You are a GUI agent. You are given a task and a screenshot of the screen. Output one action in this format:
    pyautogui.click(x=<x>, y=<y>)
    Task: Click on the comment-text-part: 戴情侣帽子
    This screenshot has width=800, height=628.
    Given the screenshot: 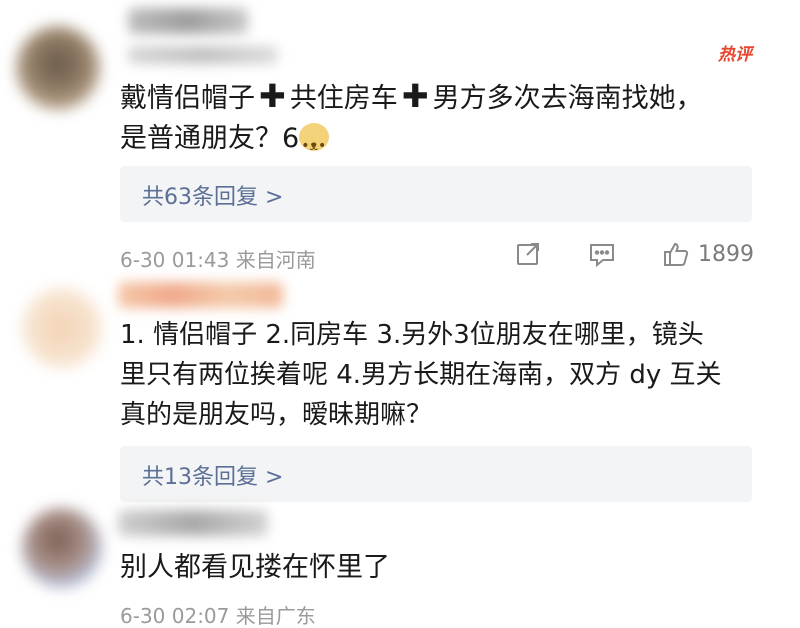 What is the action you would take?
    pyautogui.click(x=187, y=98)
    